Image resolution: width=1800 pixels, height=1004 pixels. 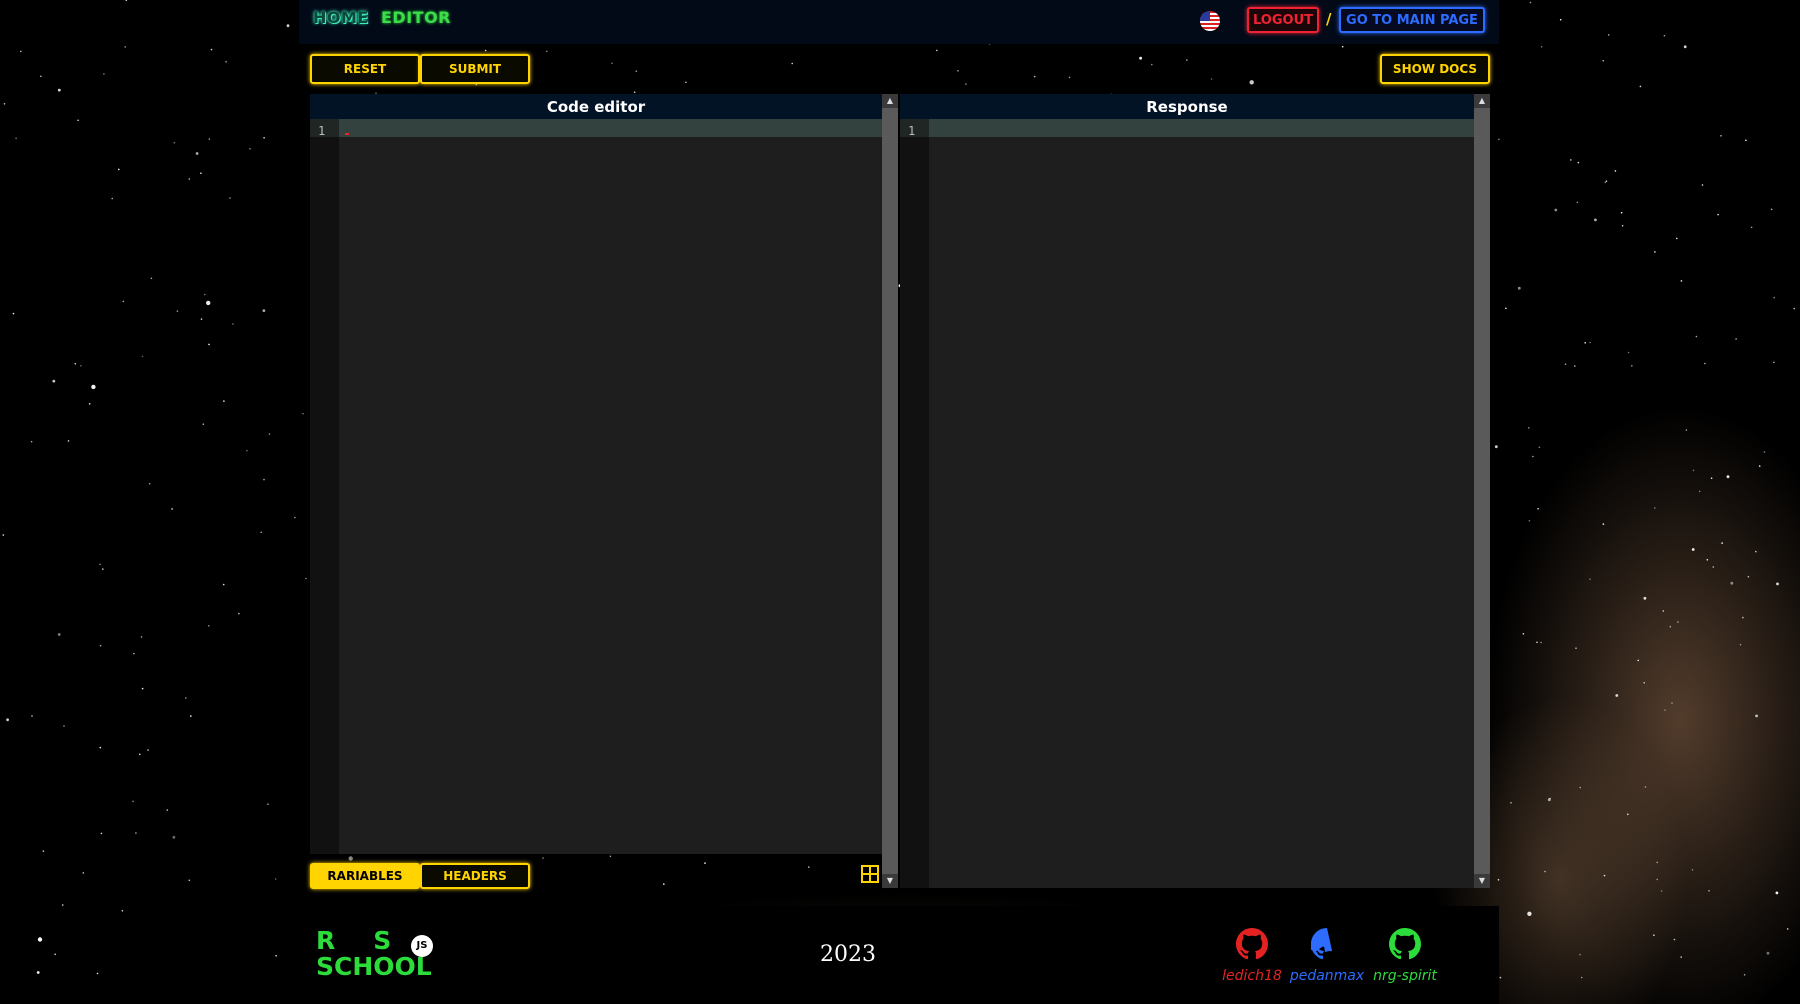 What do you see at coordinates (1327, 976) in the screenshot?
I see `author-name-pedanmax: pedanmax` at bounding box center [1327, 976].